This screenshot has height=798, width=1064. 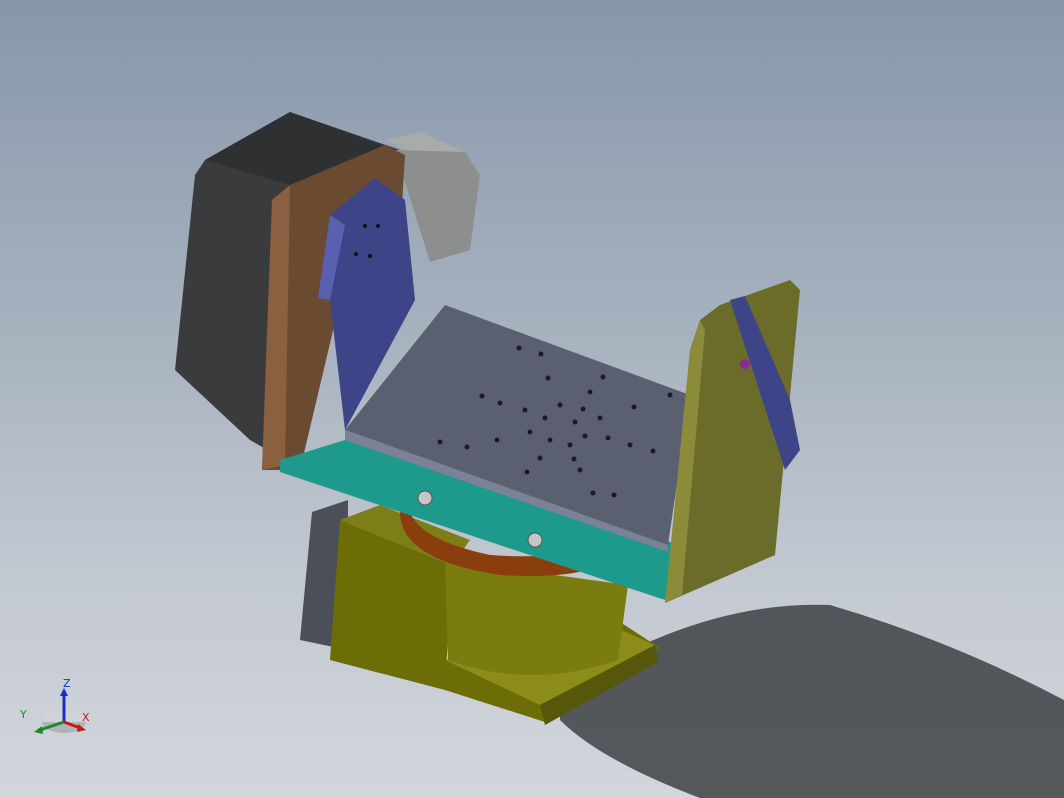 What do you see at coordinates (23, 714) in the screenshot?
I see `y-axis-label: Y` at bounding box center [23, 714].